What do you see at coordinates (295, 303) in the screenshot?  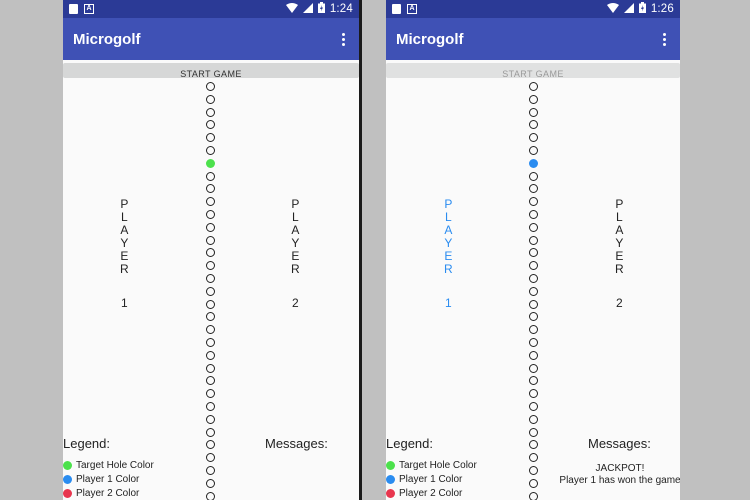 I see `player-number: 2` at bounding box center [295, 303].